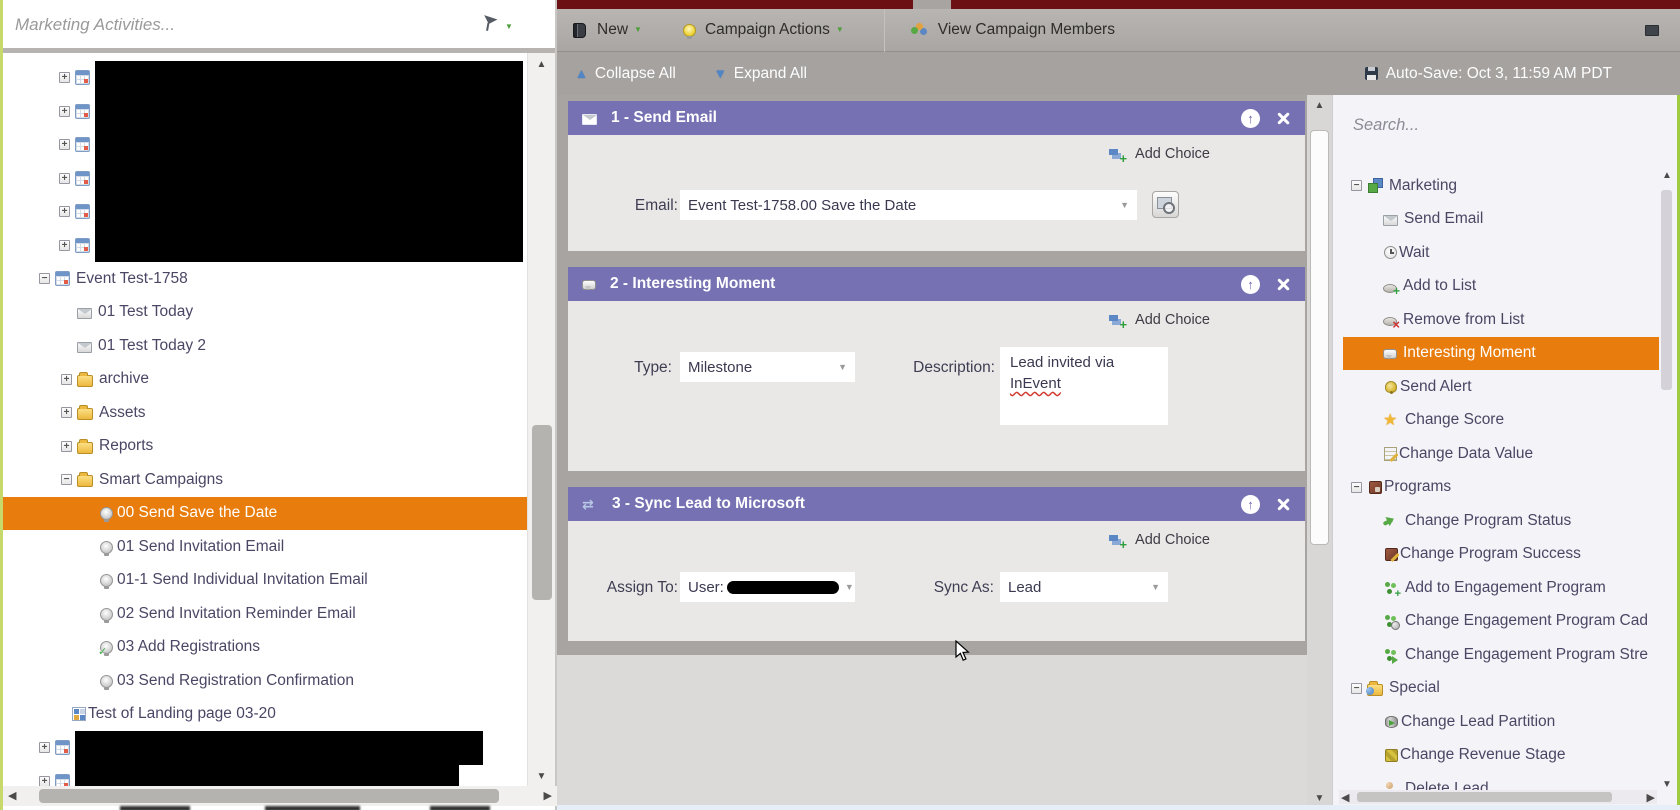 The height and width of the screenshot is (810, 1680). I want to click on palette-vertical-scrollbar: ▲ ▼, so click(1667, 480).